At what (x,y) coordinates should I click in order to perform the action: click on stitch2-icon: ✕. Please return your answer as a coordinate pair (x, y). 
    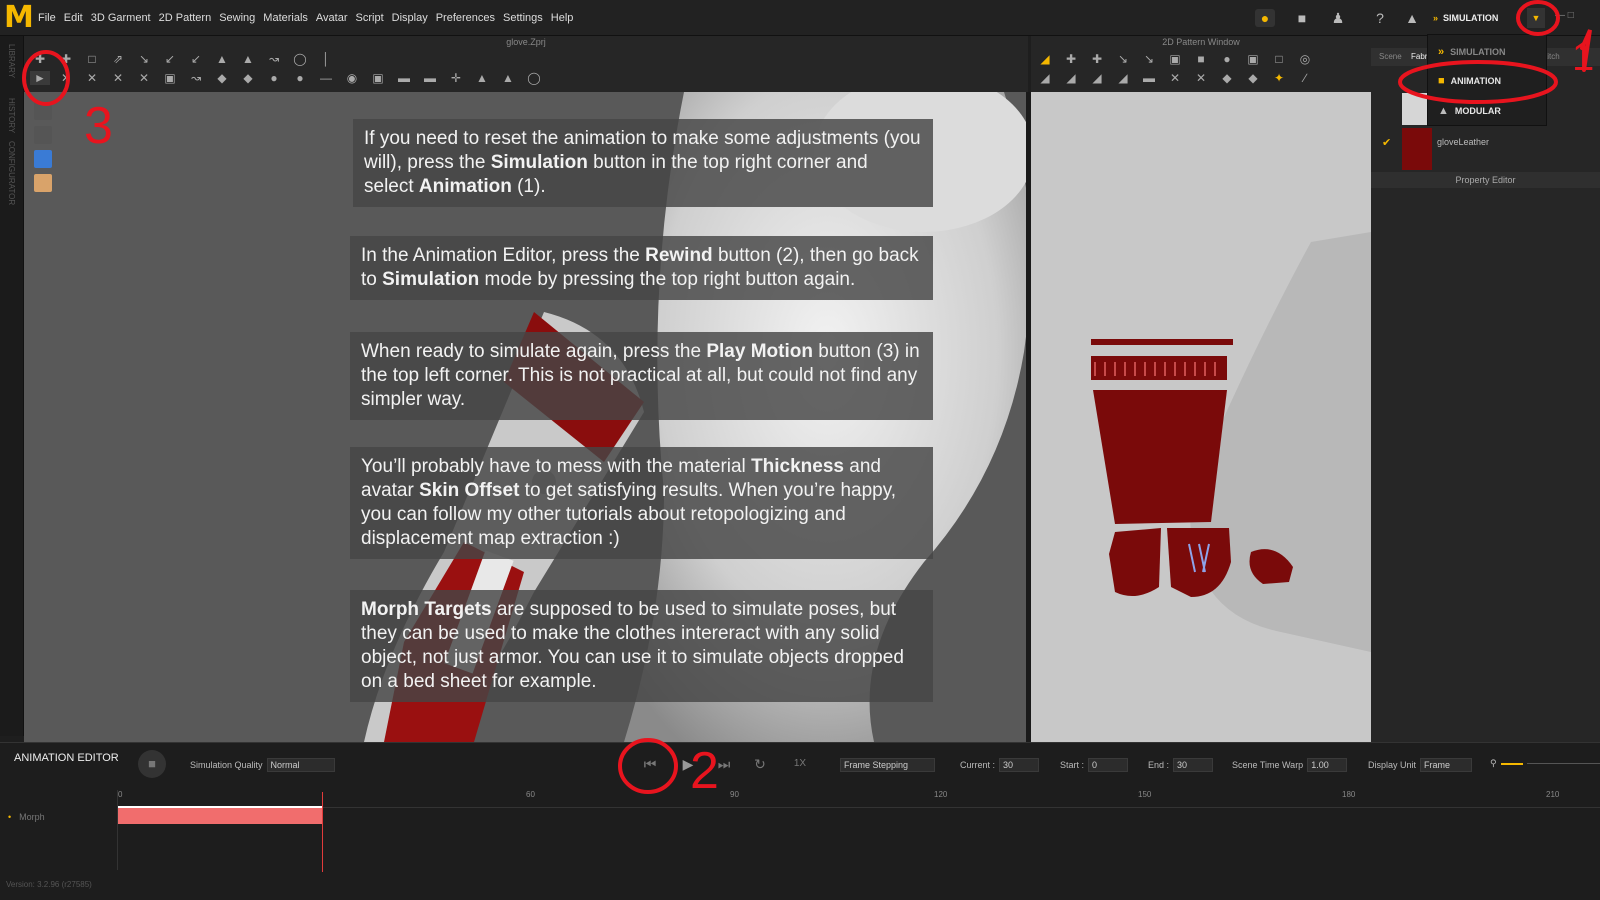
    Looking at the image, I should click on (92, 78).